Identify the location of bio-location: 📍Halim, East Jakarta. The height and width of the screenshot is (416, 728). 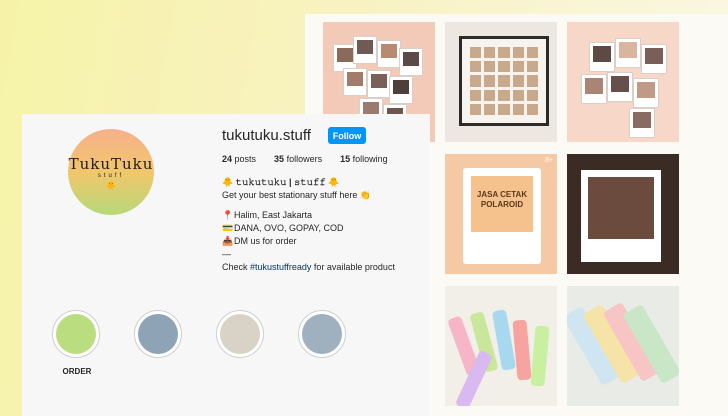
(267, 215).